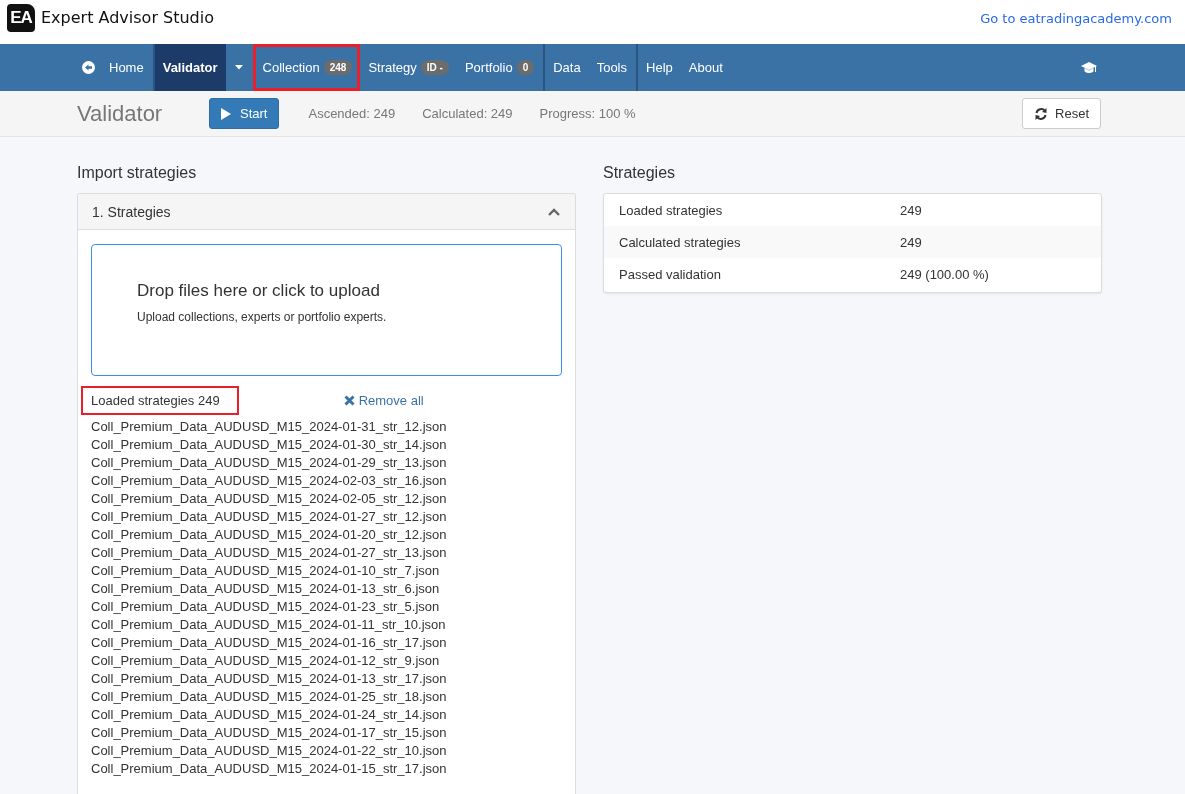  Describe the element at coordinates (525, 67) in the screenshot. I see `count-badge: 0` at that location.